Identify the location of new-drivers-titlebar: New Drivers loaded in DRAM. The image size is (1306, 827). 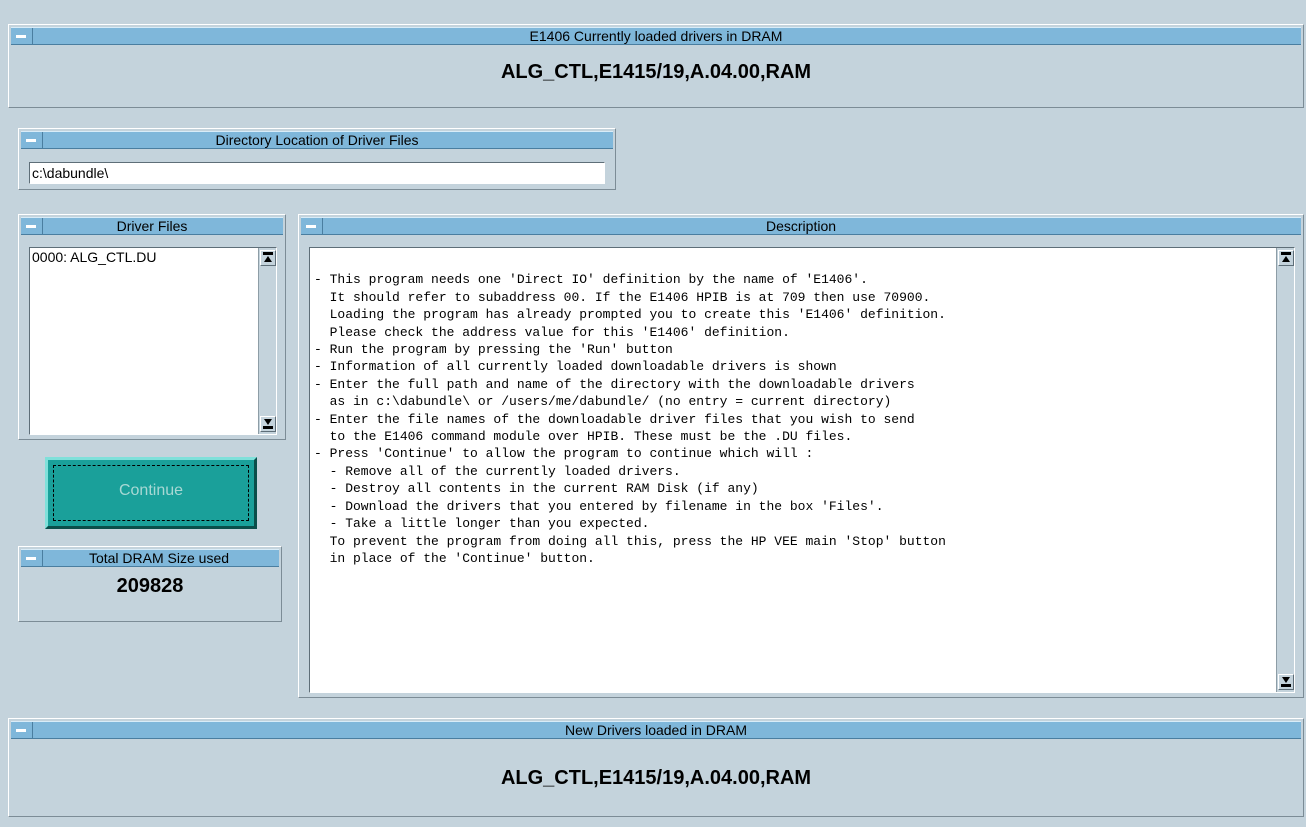
(656, 730).